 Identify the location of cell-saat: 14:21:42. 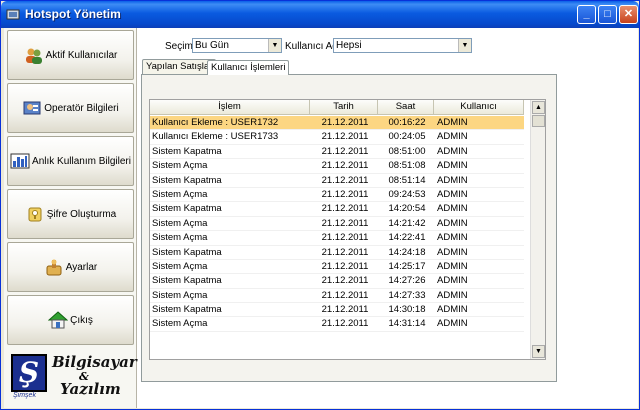
(407, 223).